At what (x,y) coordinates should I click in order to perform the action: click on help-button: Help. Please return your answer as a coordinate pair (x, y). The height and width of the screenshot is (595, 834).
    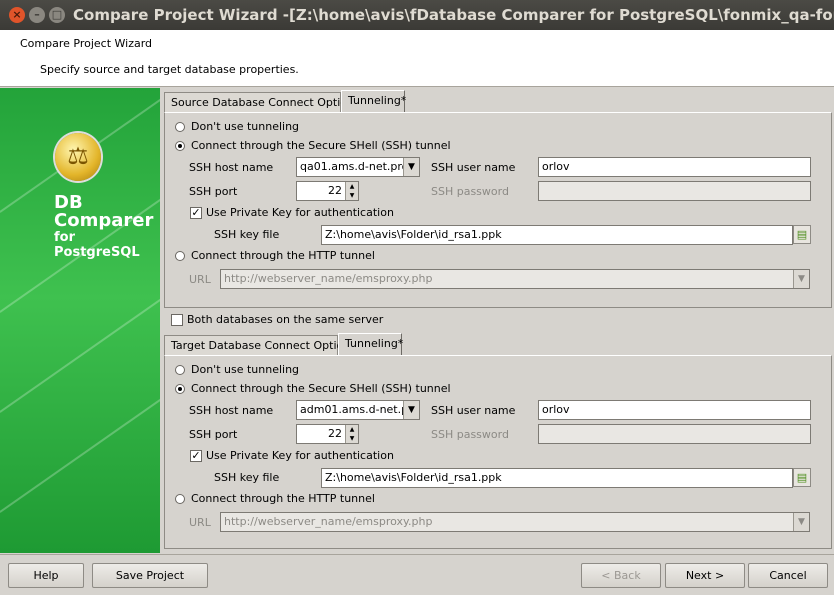
    Looking at the image, I should click on (46, 575).